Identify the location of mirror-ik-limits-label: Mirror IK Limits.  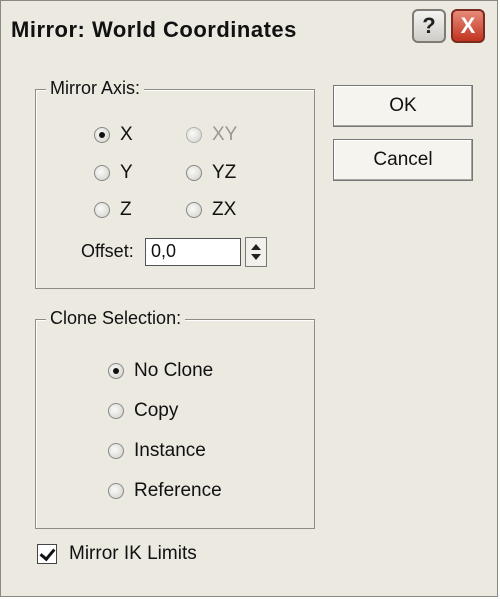
(133, 553).